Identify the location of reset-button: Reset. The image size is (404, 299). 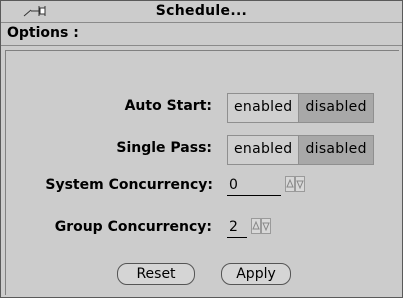
(156, 274).